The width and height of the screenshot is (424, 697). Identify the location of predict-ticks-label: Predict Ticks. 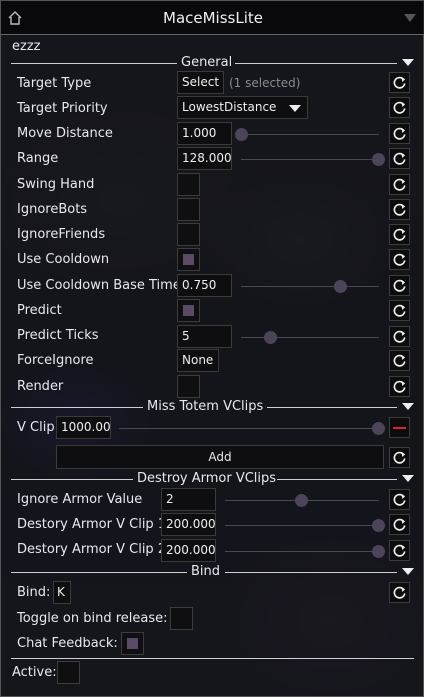
(58, 335).